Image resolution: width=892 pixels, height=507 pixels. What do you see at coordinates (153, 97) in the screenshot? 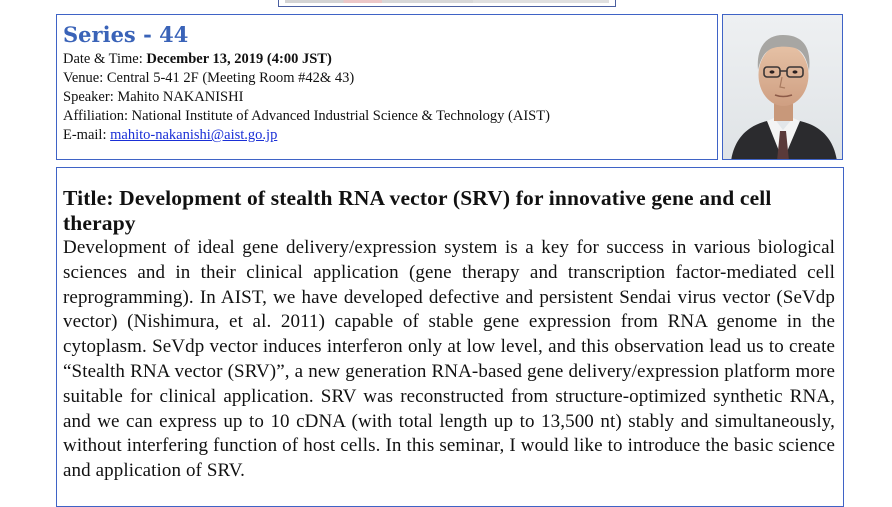
I see `speaker-line: Speaker: Mahito NAKANISHI` at bounding box center [153, 97].